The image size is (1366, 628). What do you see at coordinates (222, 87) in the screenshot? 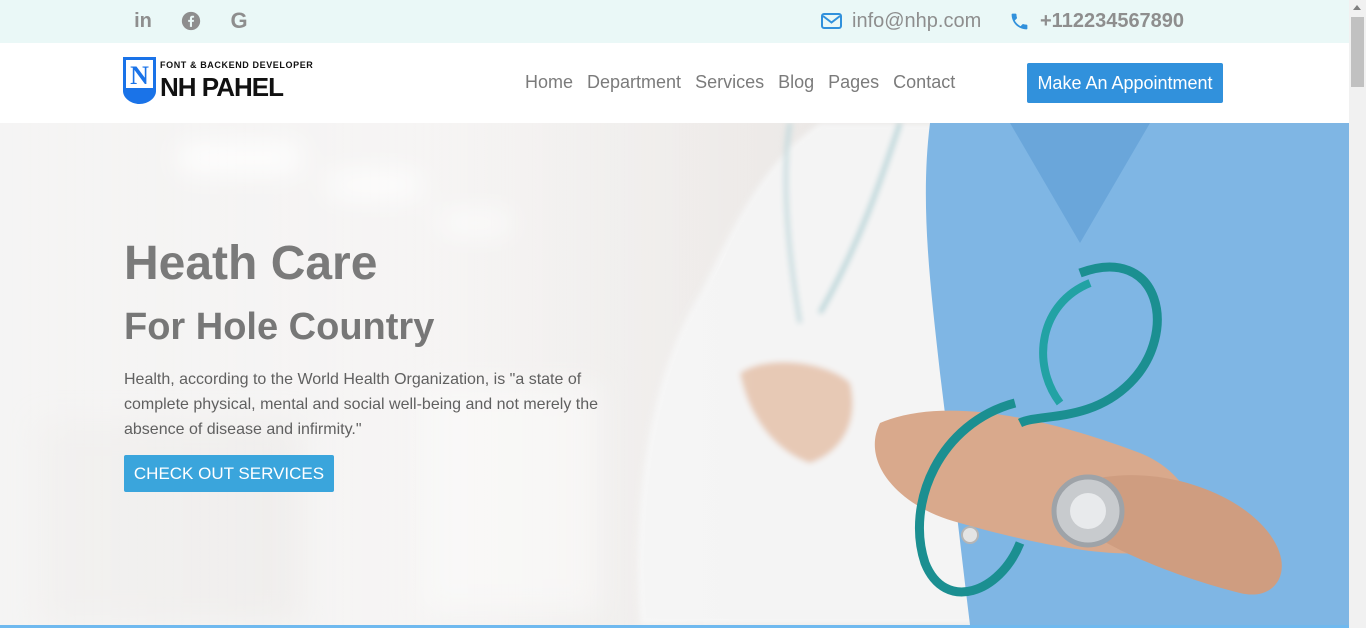
I see `logo-name: NH PAHEL` at bounding box center [222, 87].